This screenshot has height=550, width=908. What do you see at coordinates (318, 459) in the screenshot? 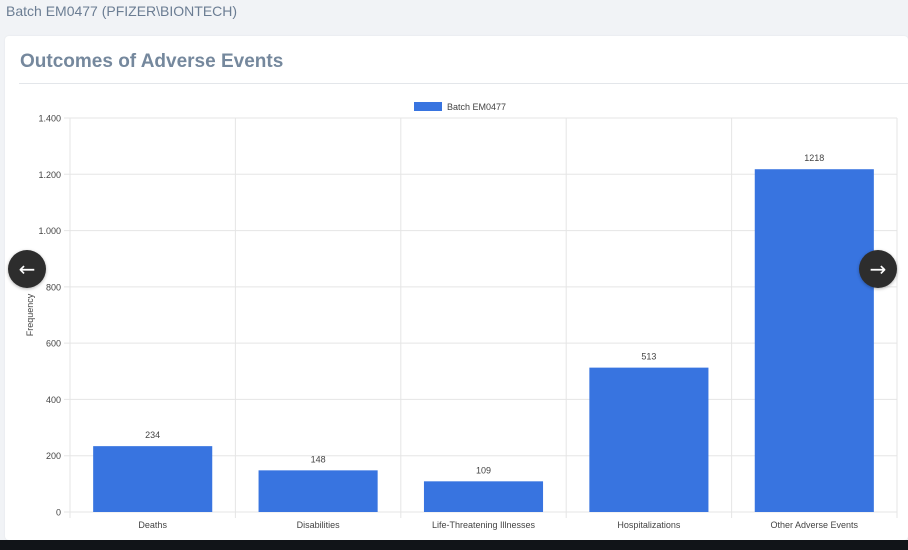
I see `data-label: 148` at bounding box center [318, 459].